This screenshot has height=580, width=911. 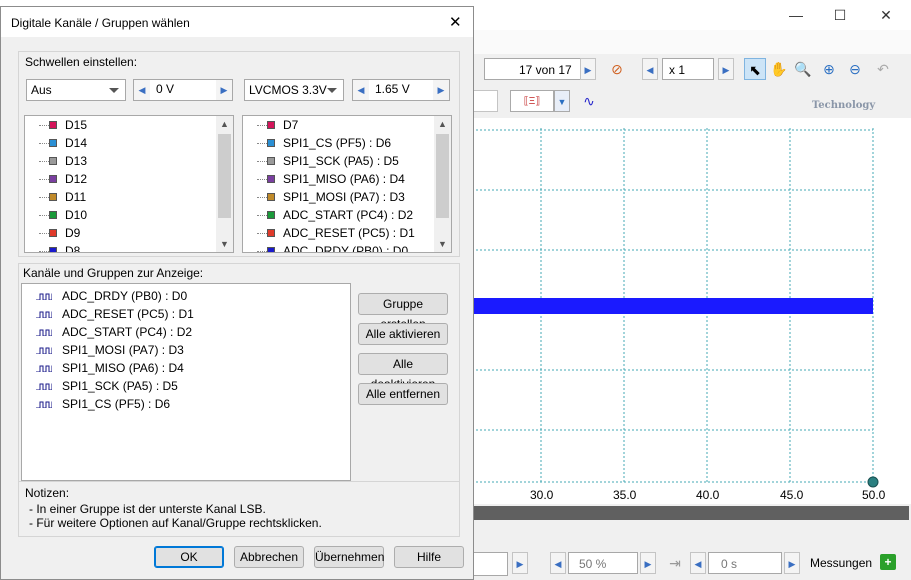 I want to click on compass-icon: ⊘, so click(x=617, y=69).